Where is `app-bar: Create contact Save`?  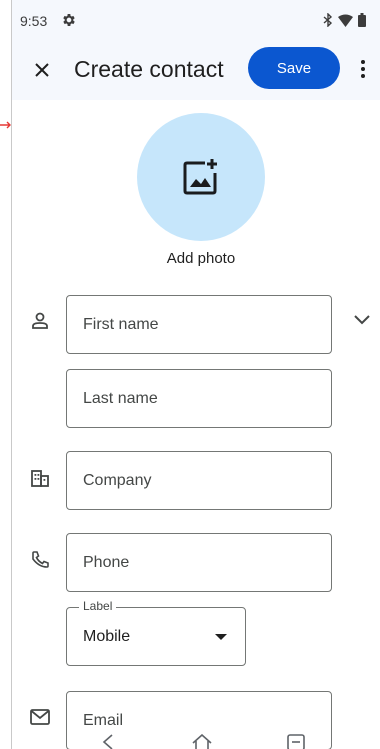
app-bar: Create contact Save is located at coordinates (196, 71).